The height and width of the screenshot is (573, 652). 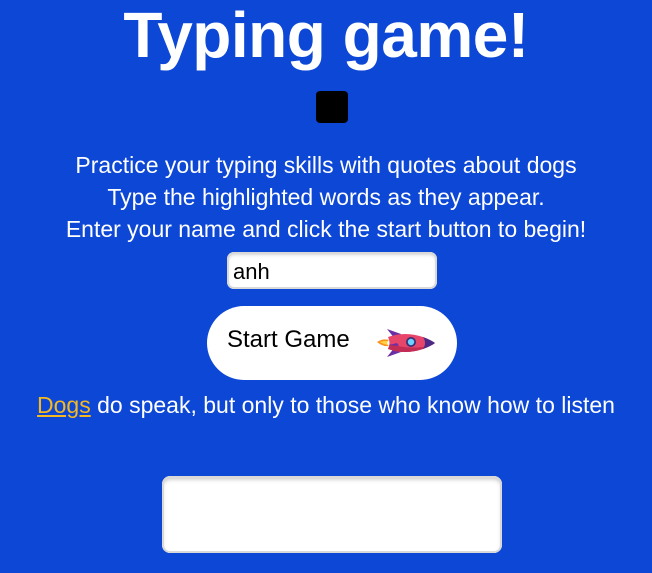 What do you see at coordinates (326, 35) in the screenshot?
I see `page-title: Typing game!` at bounding box center [326, 35].